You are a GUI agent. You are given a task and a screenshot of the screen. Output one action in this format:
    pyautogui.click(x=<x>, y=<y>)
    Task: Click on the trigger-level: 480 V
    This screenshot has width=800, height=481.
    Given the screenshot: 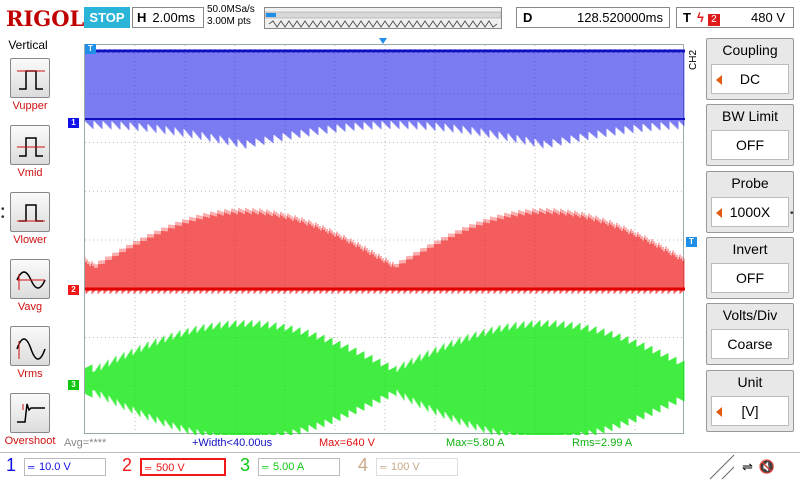 What is the action you would take?
    pyautogui.click(x=768, y=17)
    